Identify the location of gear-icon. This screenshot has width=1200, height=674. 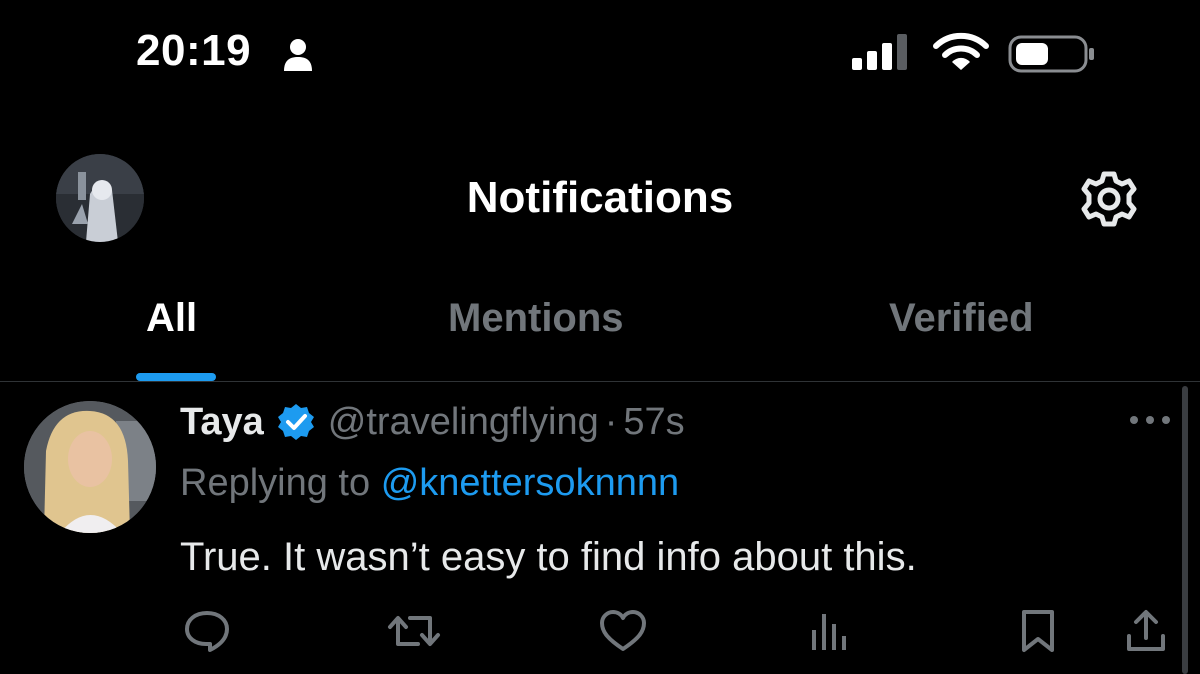
(1109, 199).